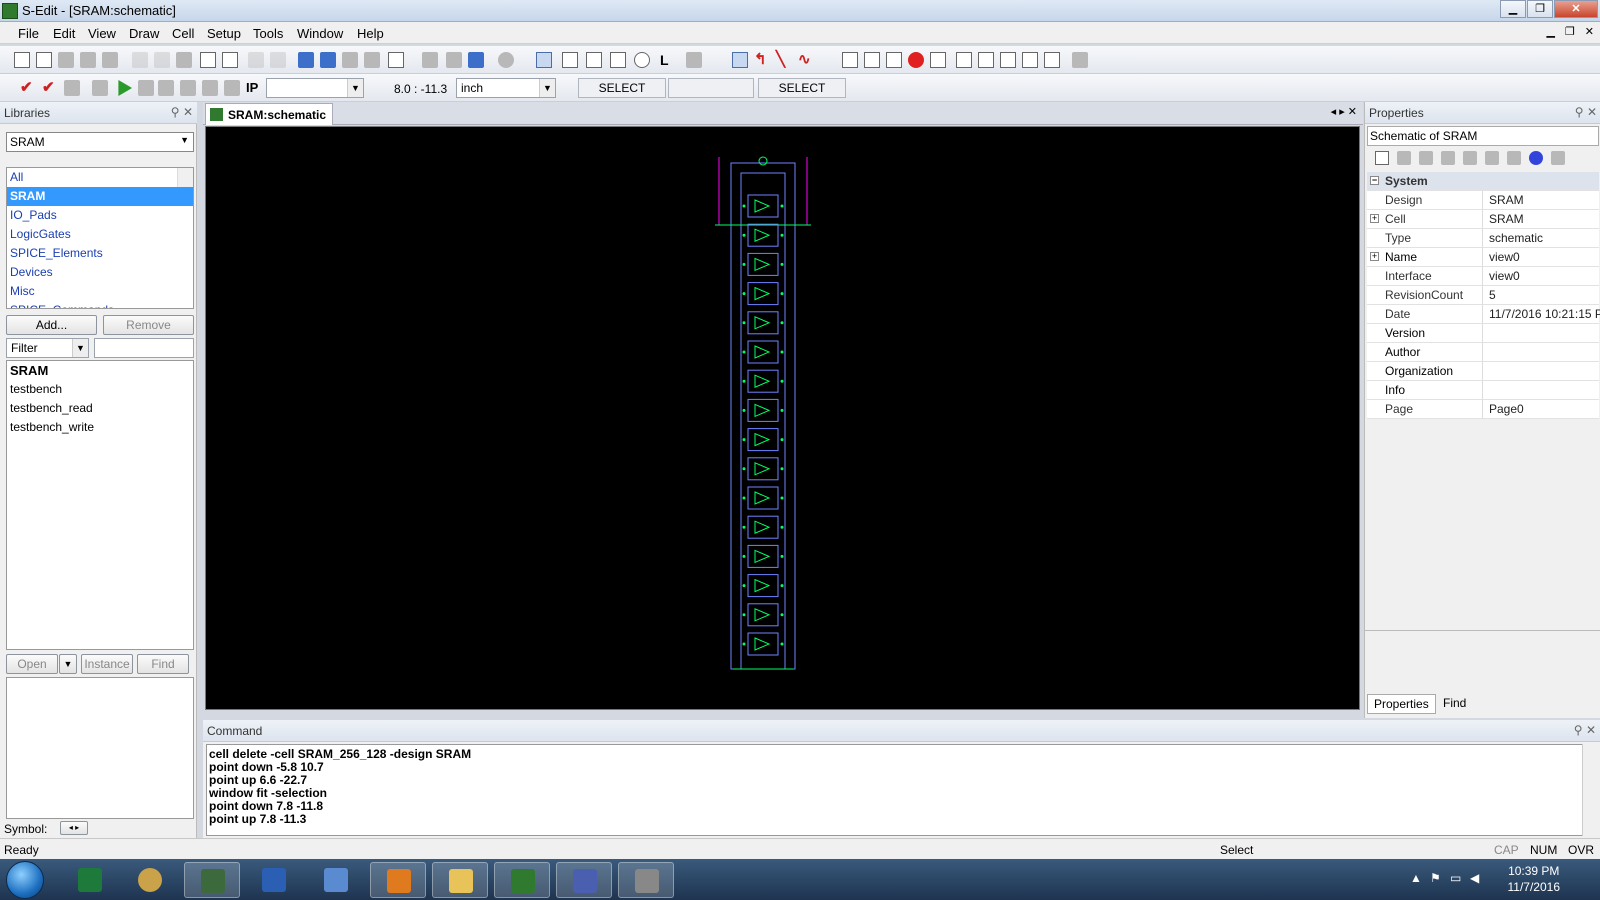 This screenshot has height=900, width=1600. What do you see at coordinates (1483, 181) in the screenshot?
I see `property-group-system: − System` at bounding box center [1483, 181].